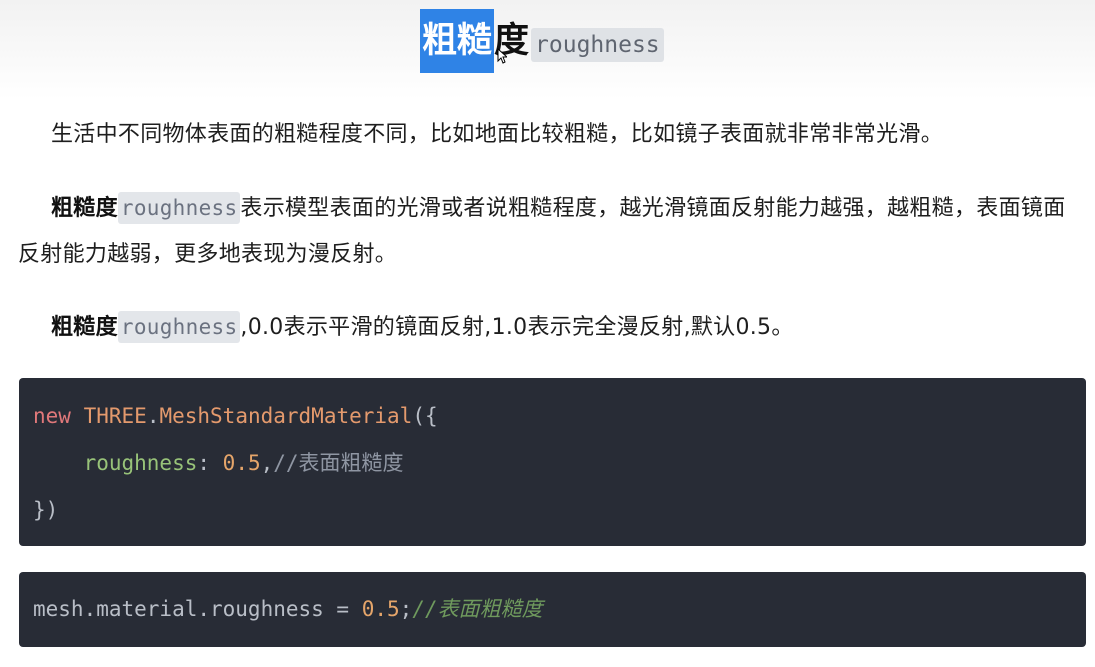 The width and height of the screenshot is (1095, 667). Describe the element at coordinates (46, 510) in the screenshot. I see `code-close-brace: })` at that location.